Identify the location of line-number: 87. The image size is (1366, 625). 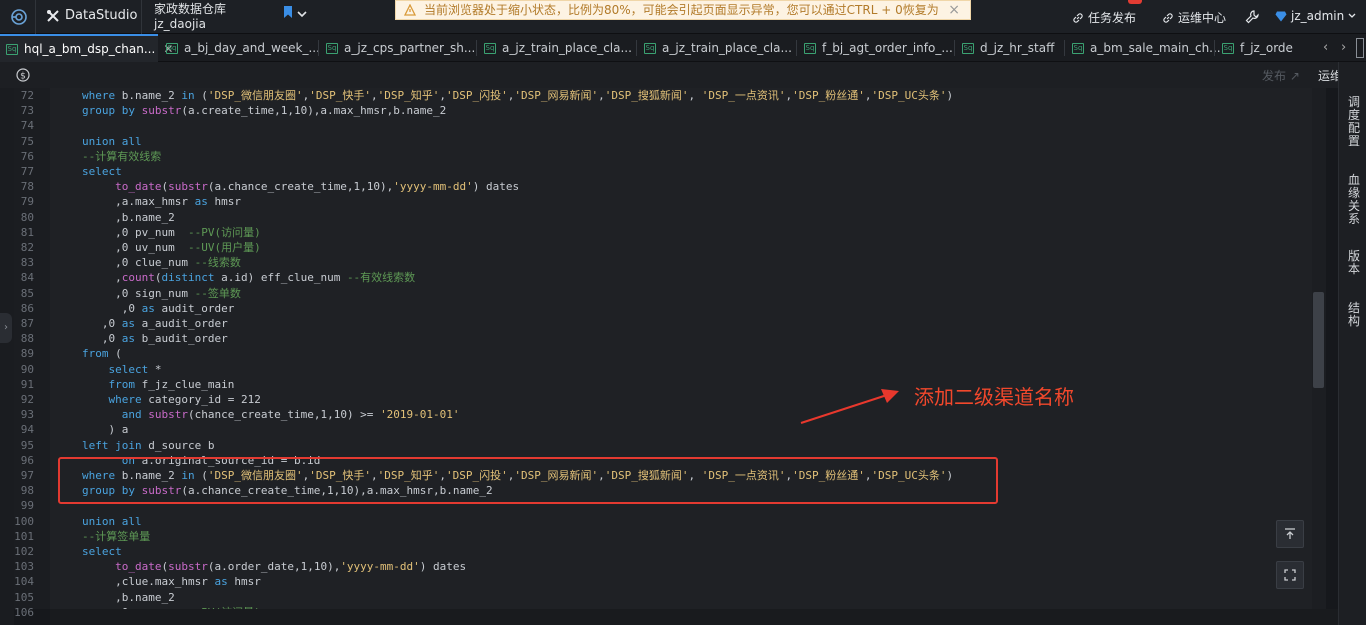
(27, 323).